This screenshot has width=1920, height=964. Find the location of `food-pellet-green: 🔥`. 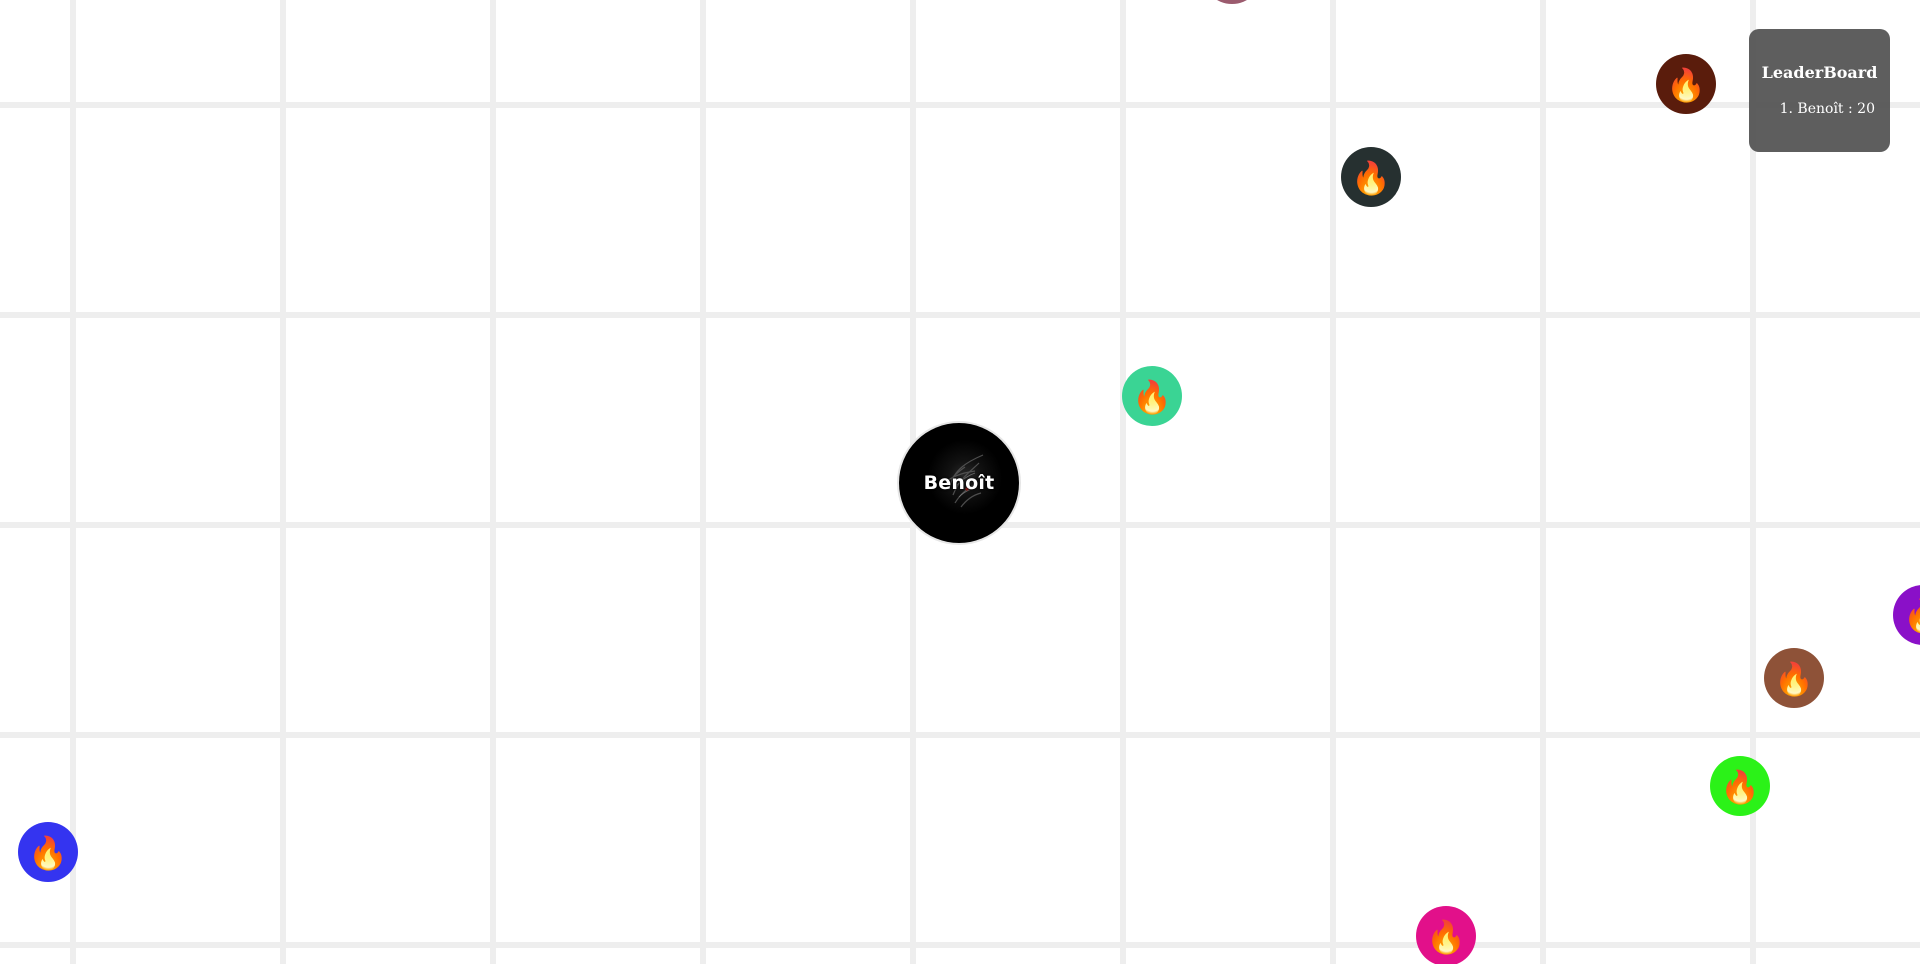

food-pellet-green: 🔥 is located at coordinates (1740, 786).